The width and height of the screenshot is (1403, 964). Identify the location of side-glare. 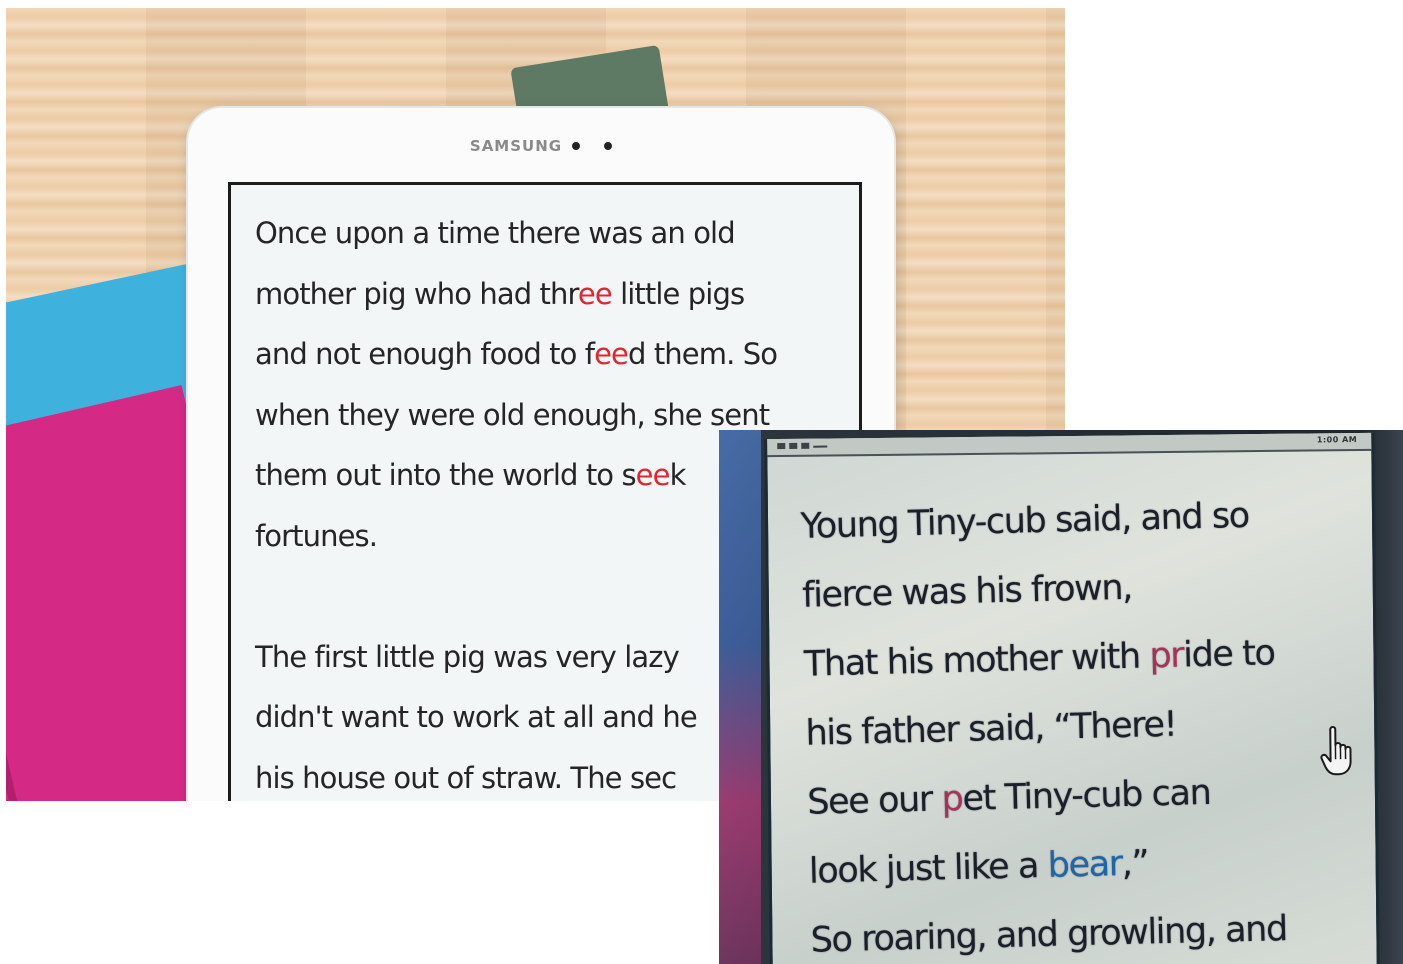
(740, 697).